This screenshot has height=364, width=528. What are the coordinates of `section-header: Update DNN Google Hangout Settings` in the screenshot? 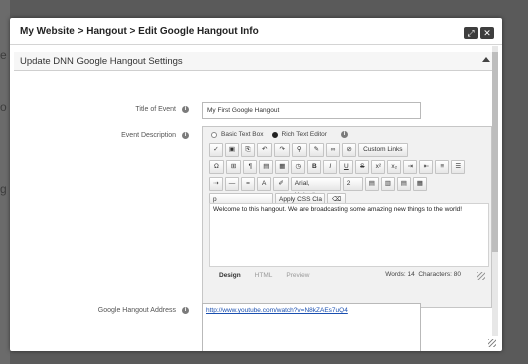 It's located at (253, 61).